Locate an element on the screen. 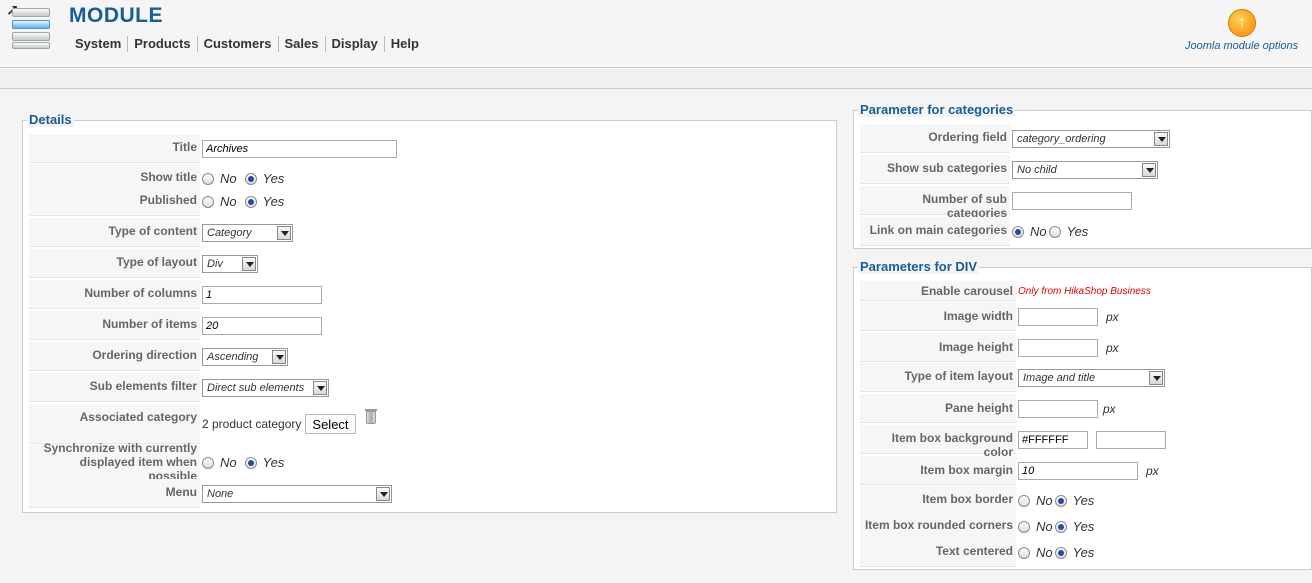  show-title-yes-label: Yes is located at coordinates (273, 178).